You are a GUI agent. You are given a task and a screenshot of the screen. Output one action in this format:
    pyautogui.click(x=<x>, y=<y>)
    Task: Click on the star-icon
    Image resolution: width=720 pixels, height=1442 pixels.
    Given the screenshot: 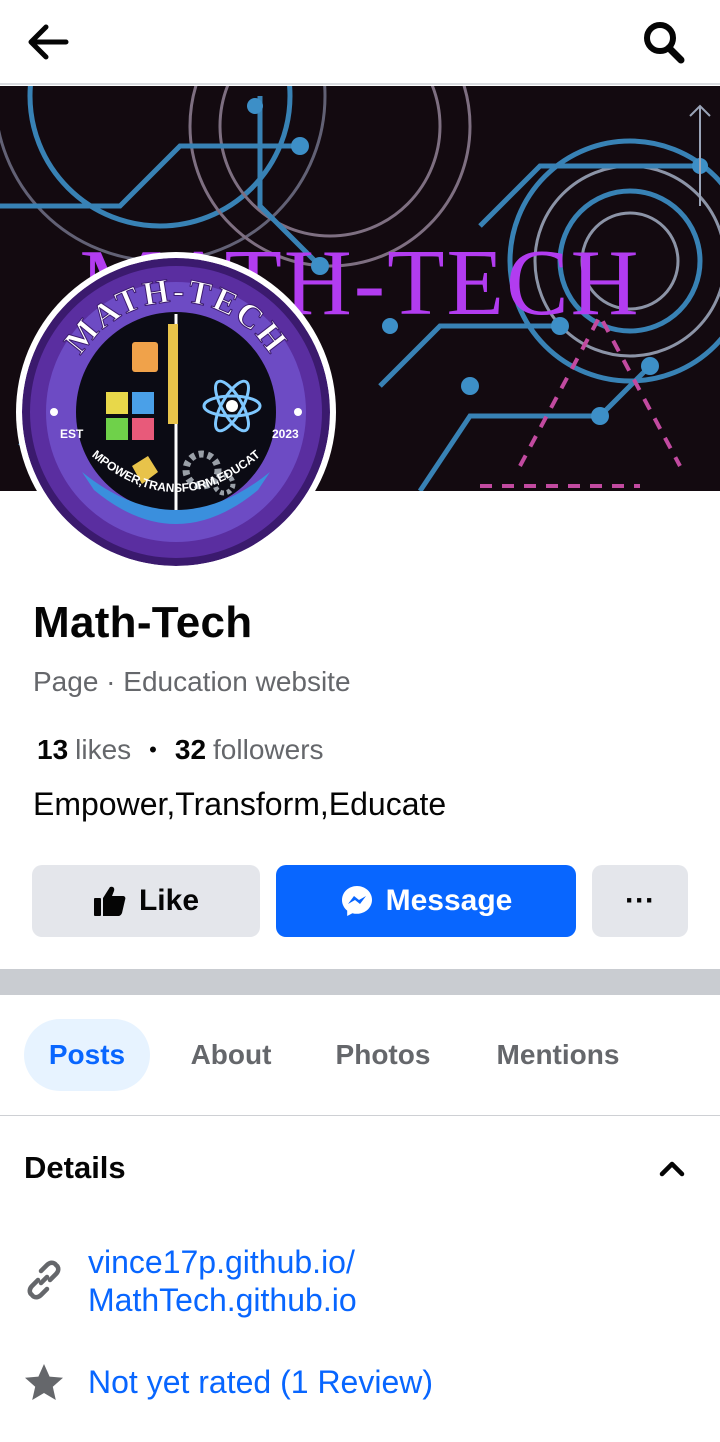 What is the action you would take?
    pyautogui.click(x=44, y=1383)
    